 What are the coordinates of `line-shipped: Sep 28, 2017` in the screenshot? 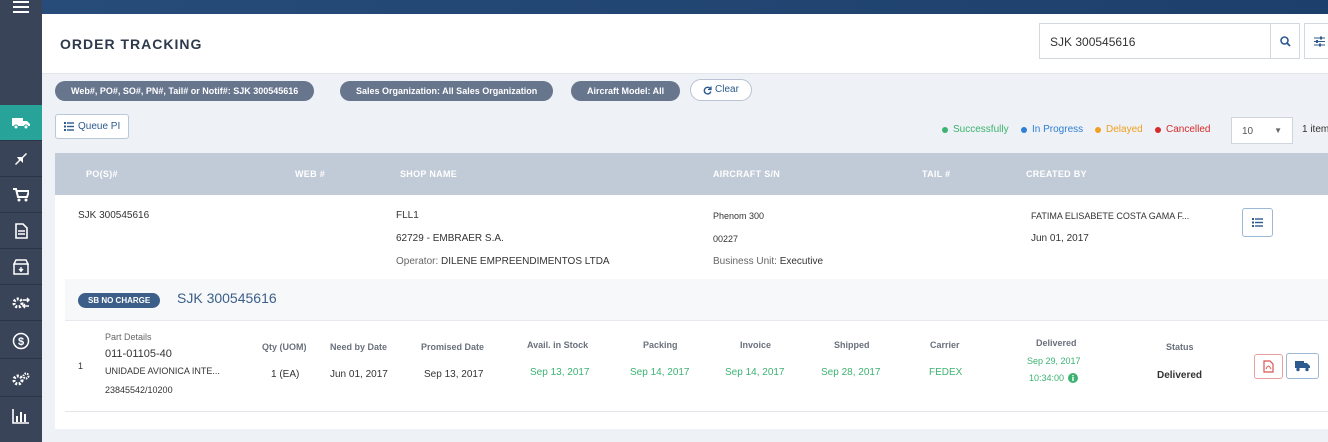 It's located at (851, 372).